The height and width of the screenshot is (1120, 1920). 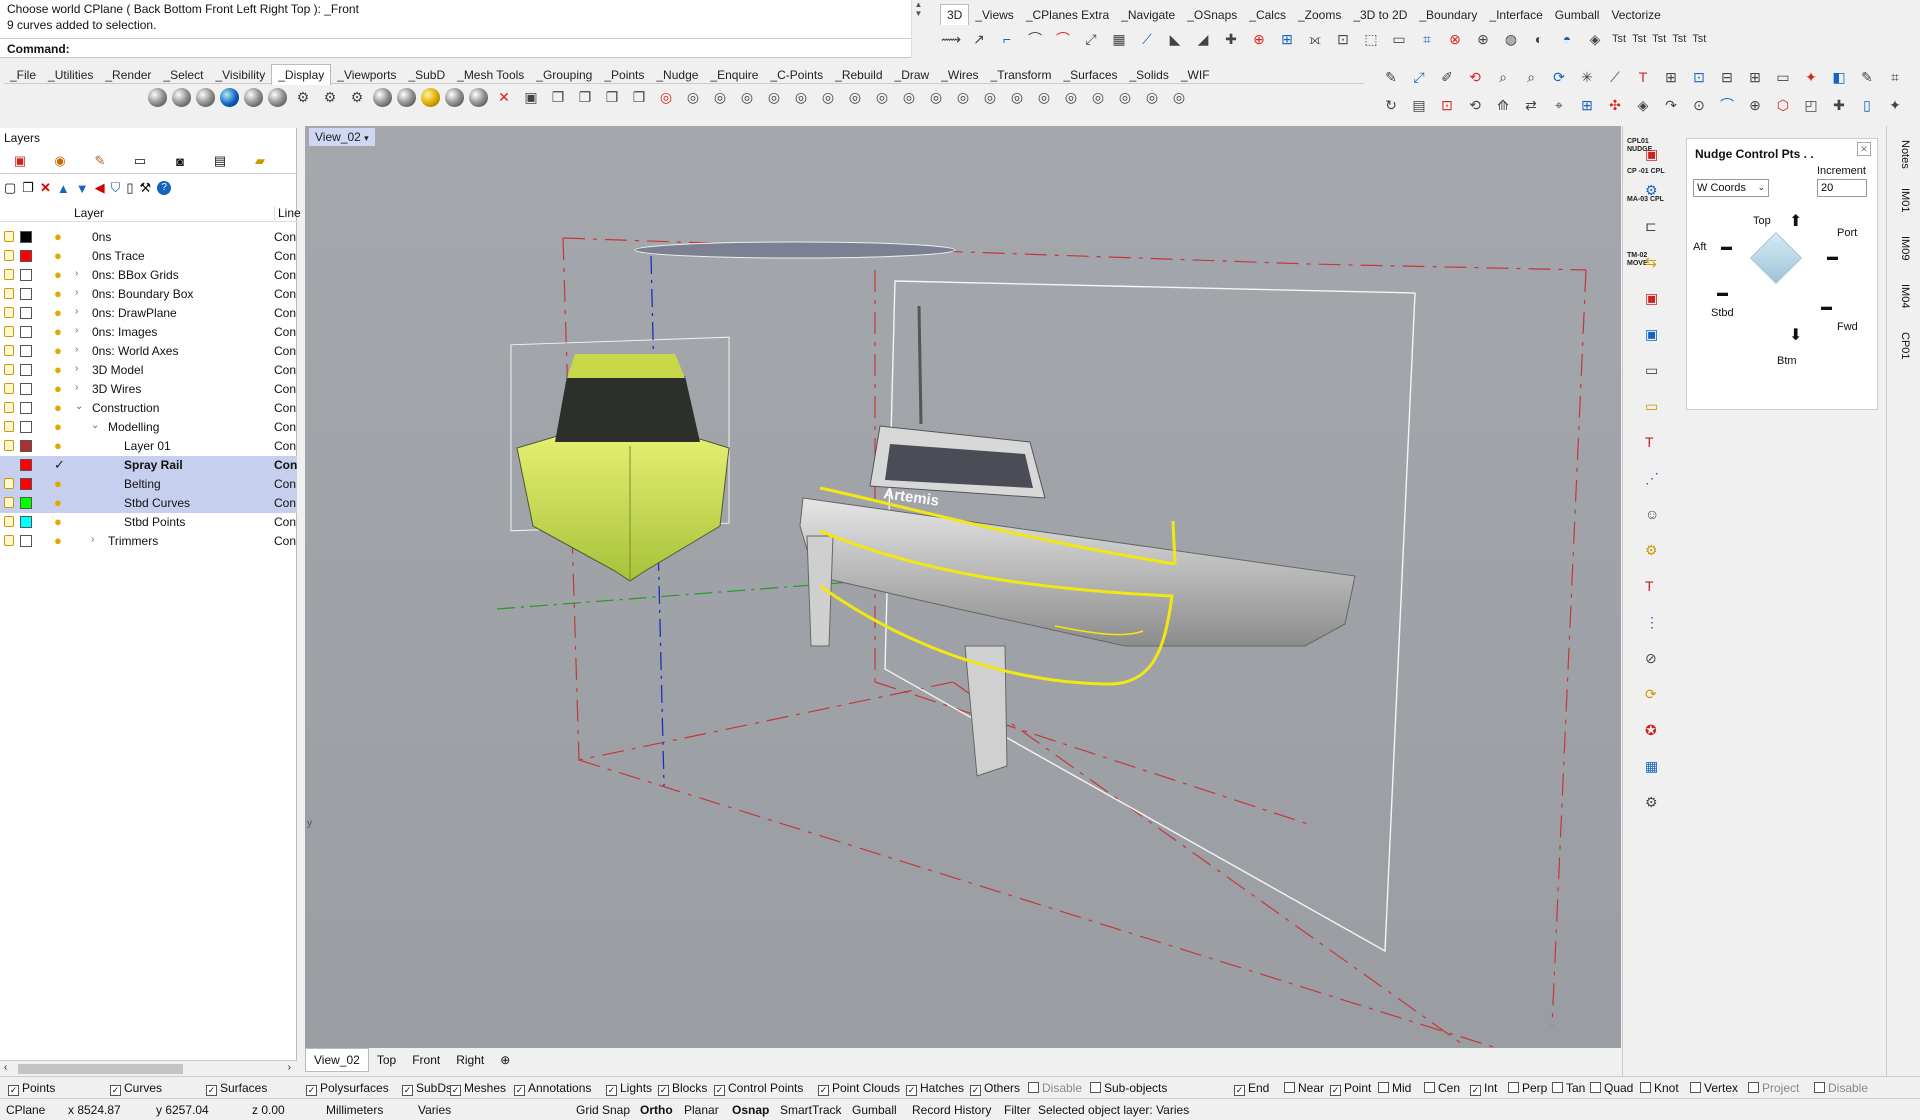 What do you see at coordinates (1649, 586) in the screenshot?
I see `strip-tool-icon: T` at bounding box center [1649, 586].